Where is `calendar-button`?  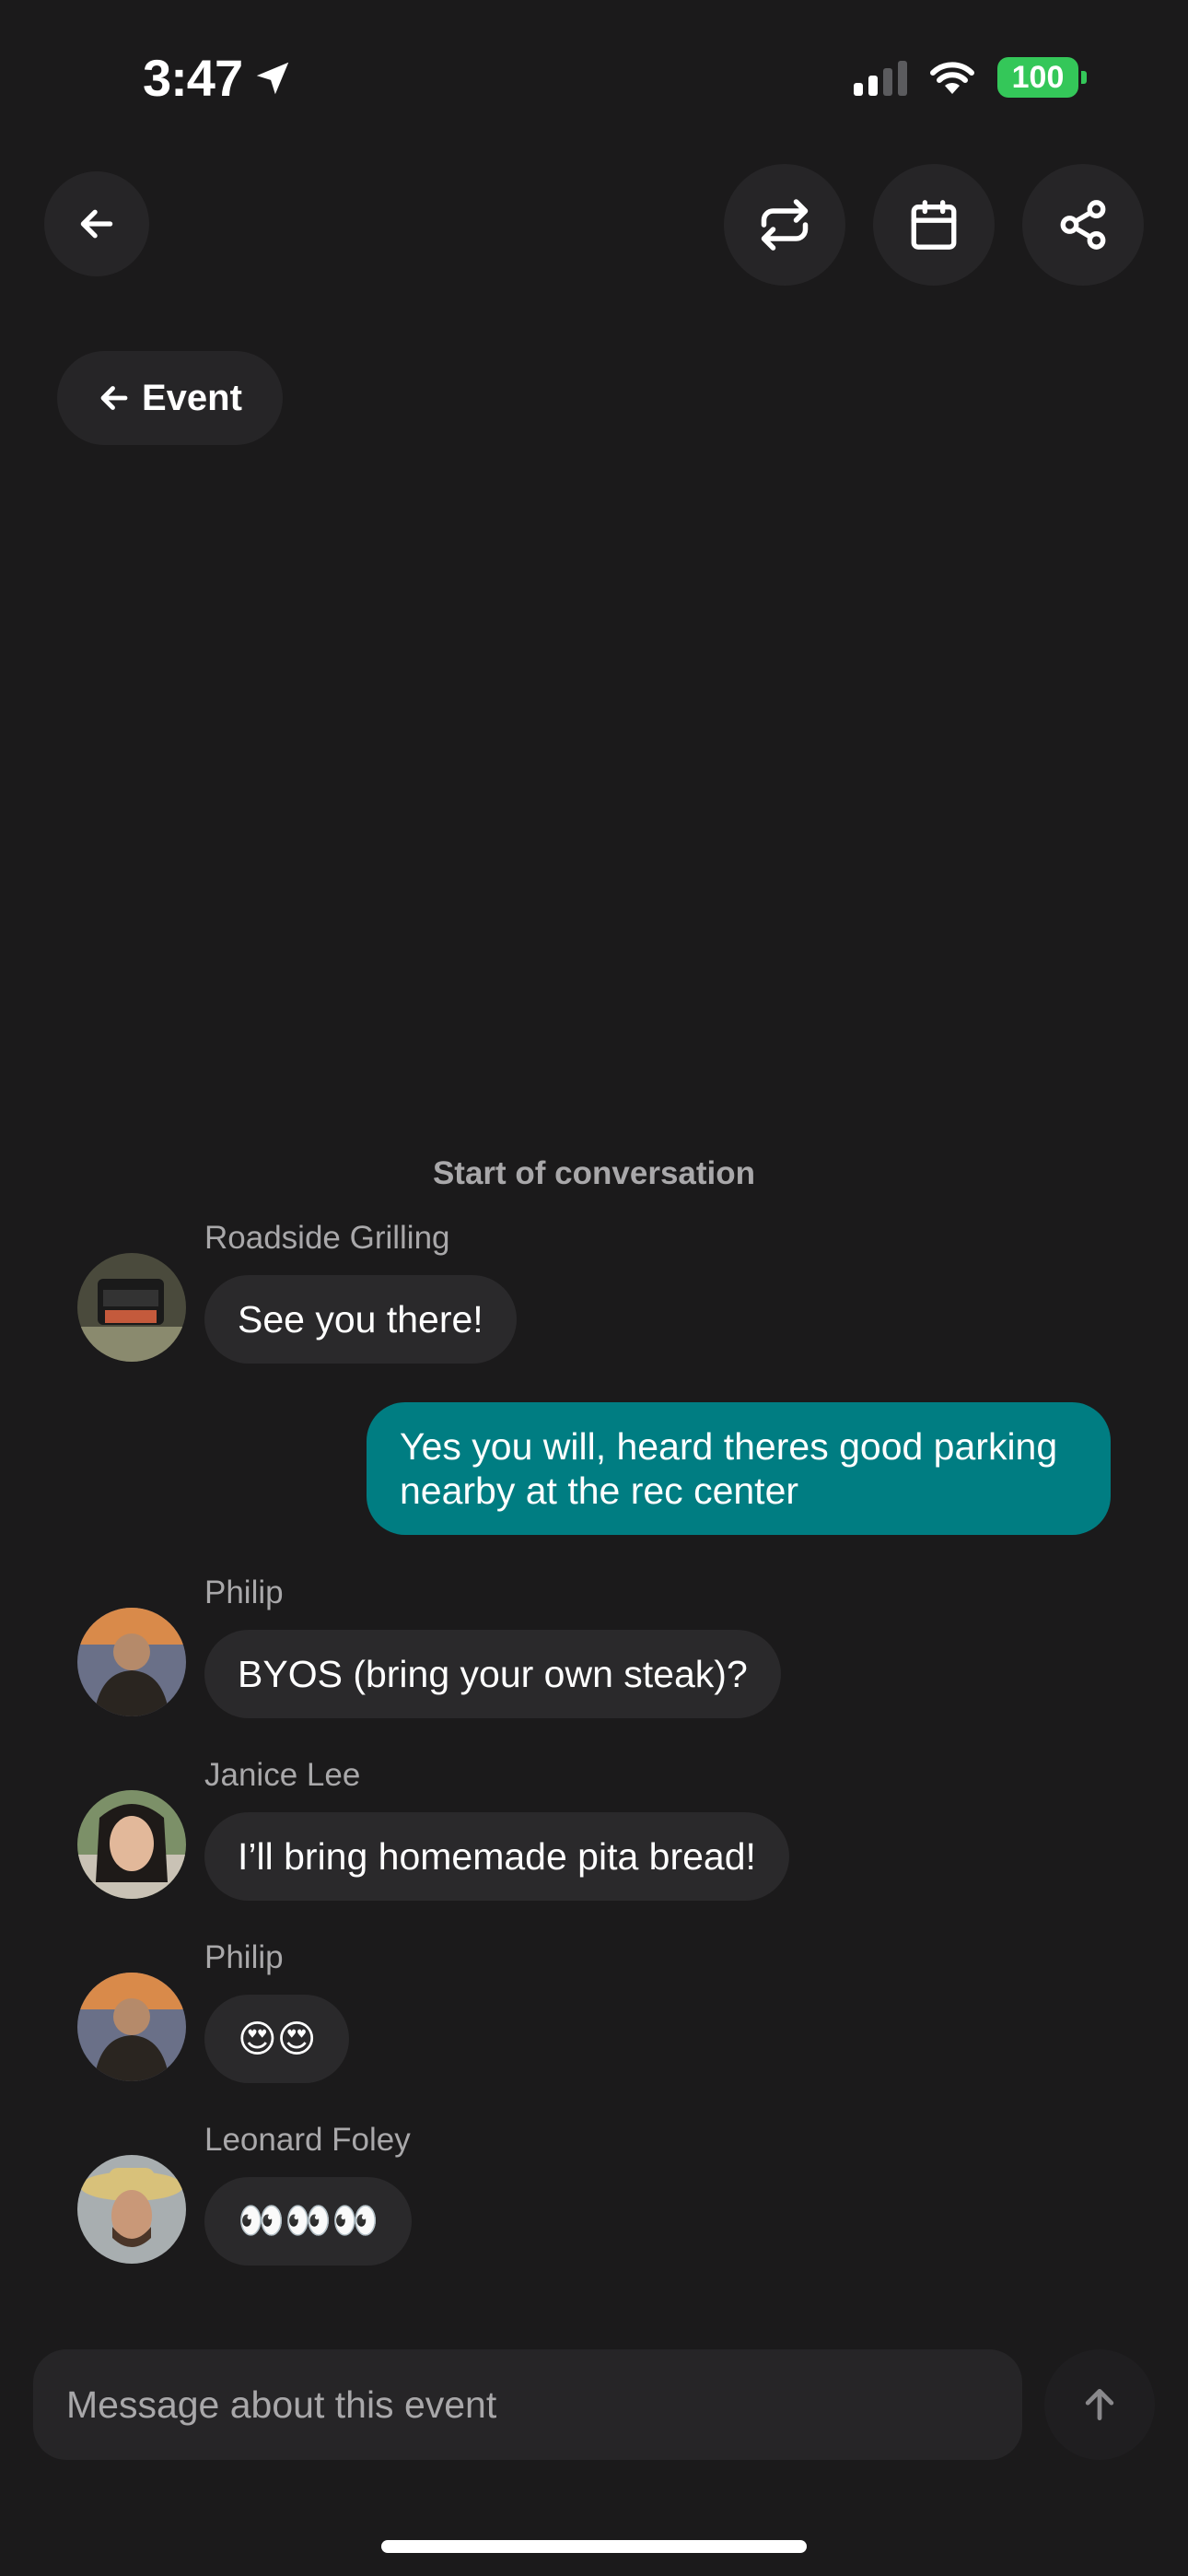 calendar-button is located at coordinates (934, 225).